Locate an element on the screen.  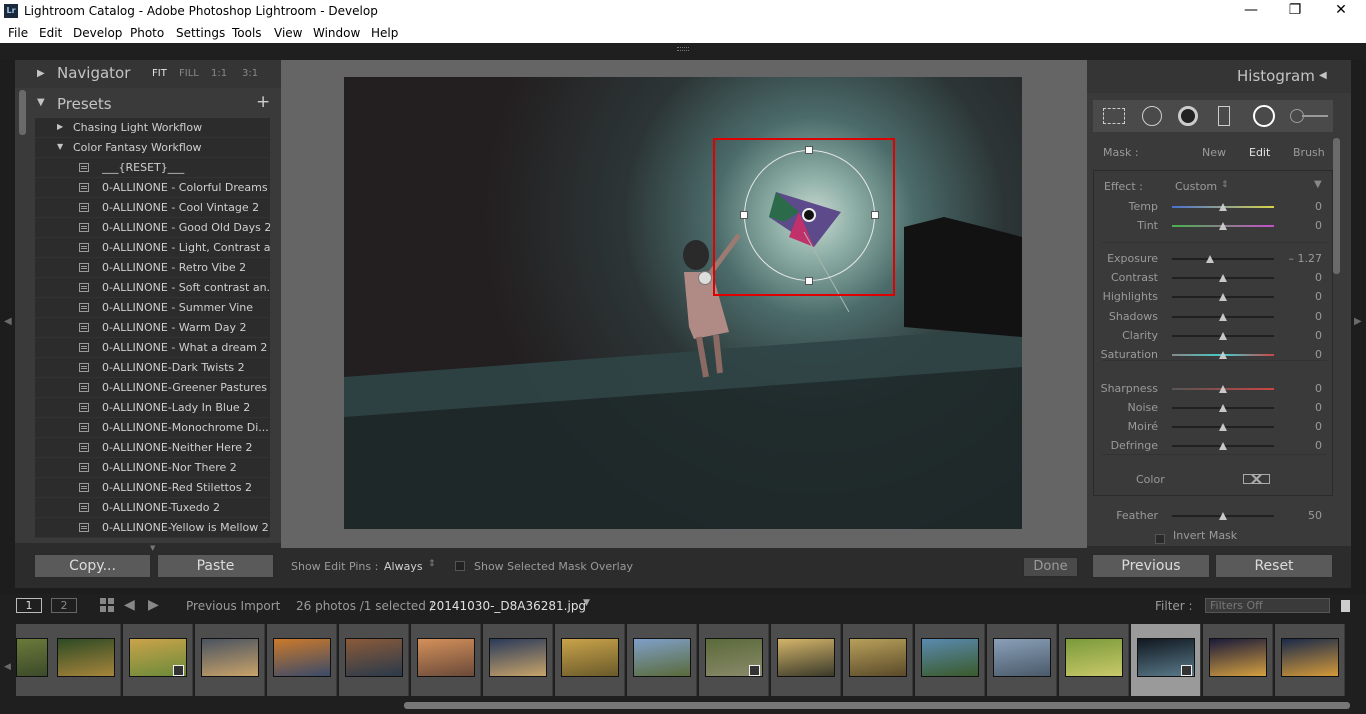
slider-defringe: Defringe 0 is located at coordinates (1211, 446).